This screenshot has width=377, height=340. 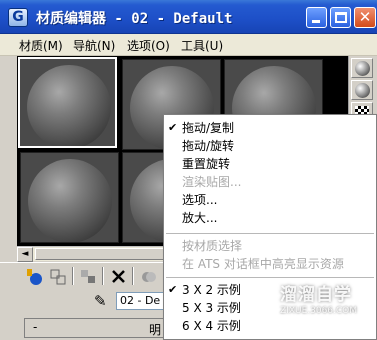 I want to click on play-logo-icon, so click(x=258, y=294).